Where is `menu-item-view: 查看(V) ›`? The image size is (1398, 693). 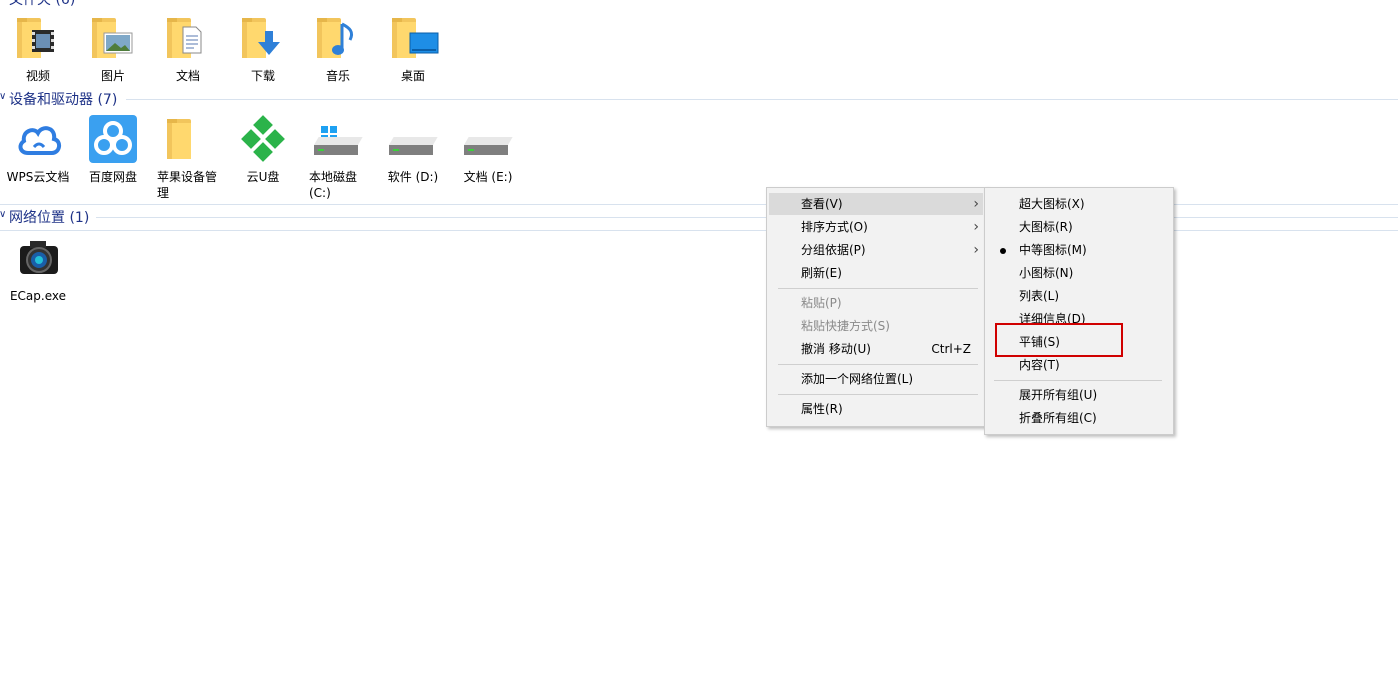
menu-item-view: 查看(V) › is located at coordinates (876, 204).